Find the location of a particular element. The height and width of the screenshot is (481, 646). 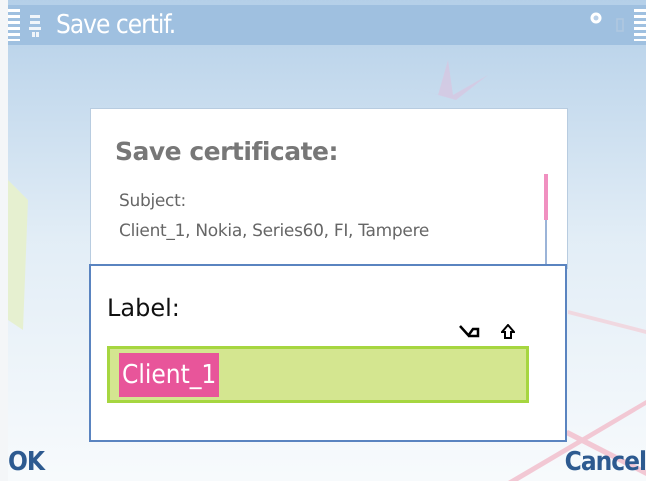

dialog-text: Client_1, Nokia, Series60, FI, Tampere is located at coordinates (274, 231).